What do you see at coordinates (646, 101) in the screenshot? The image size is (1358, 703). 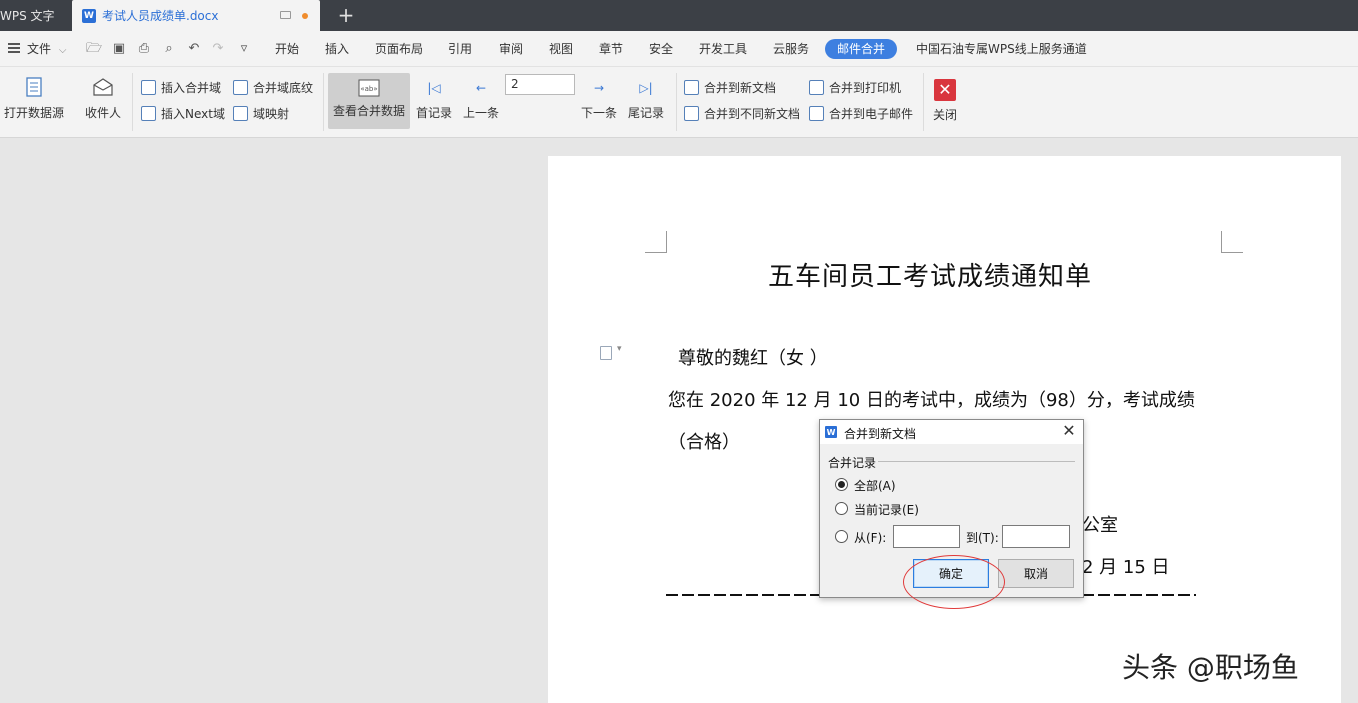 I see `last-record-button: ▷| 尾记录` at bounding box center [646, 101].